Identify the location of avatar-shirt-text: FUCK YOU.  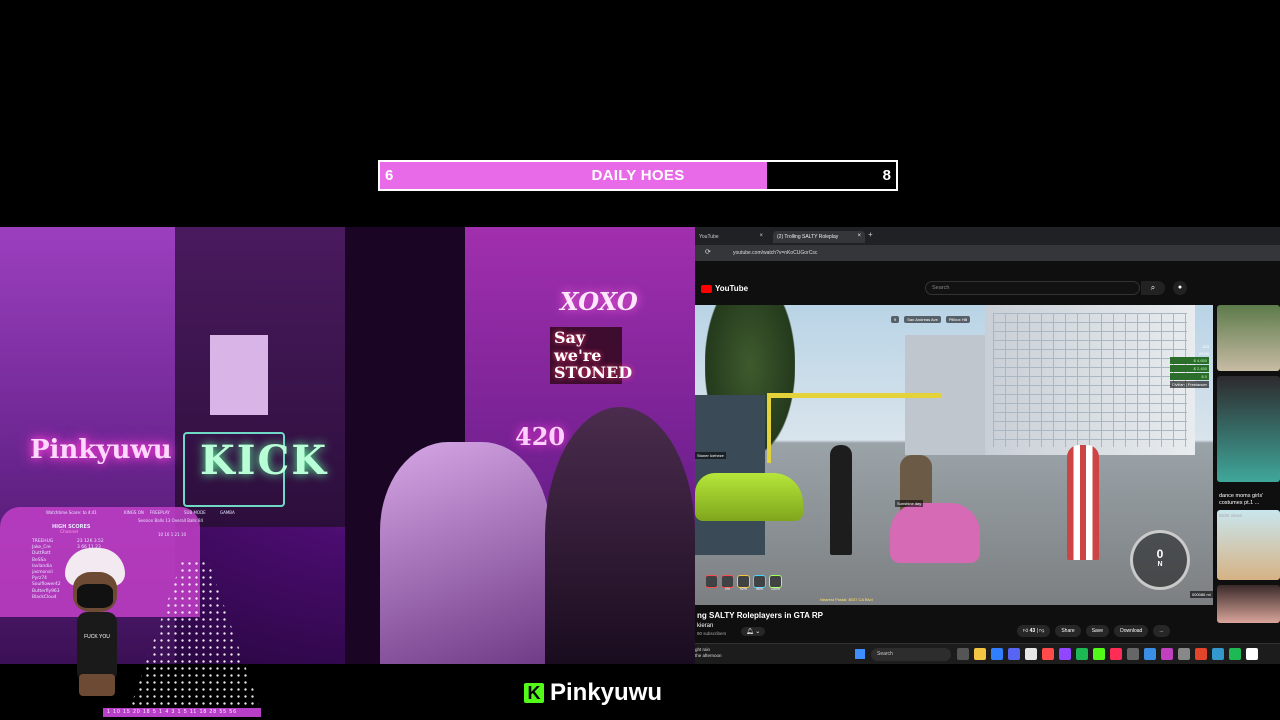
(97, 637).